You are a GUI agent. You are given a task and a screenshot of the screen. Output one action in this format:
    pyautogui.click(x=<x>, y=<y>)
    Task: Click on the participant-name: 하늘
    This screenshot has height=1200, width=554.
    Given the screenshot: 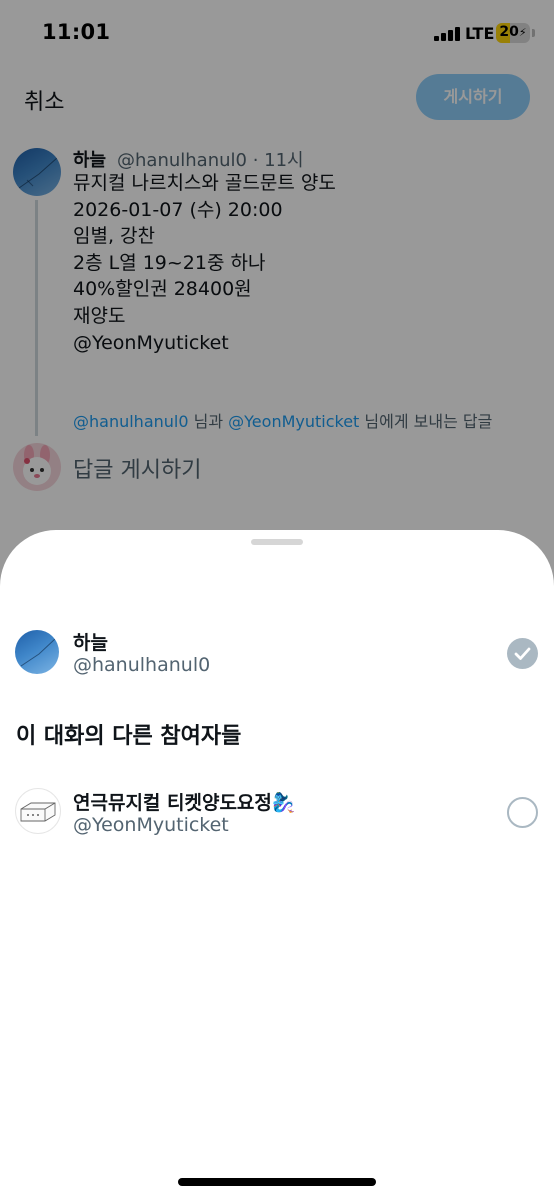 What is the action you would take?
    pyautogui.click(x=90, y=643)
    